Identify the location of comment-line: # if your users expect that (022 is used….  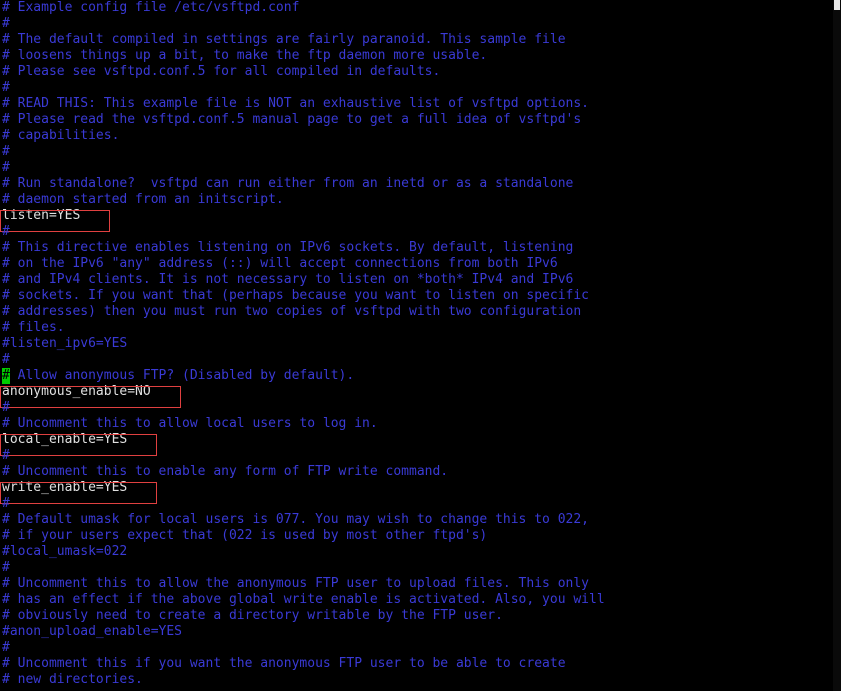
(416, 536).